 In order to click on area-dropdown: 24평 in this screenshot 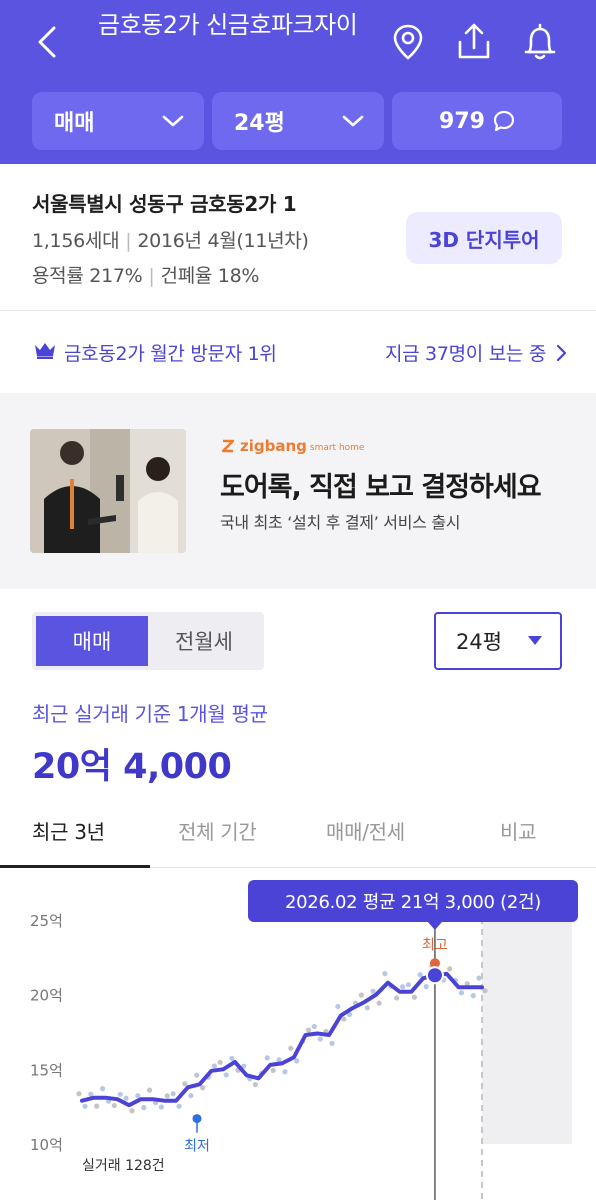, I will do `click(298, 121)`.